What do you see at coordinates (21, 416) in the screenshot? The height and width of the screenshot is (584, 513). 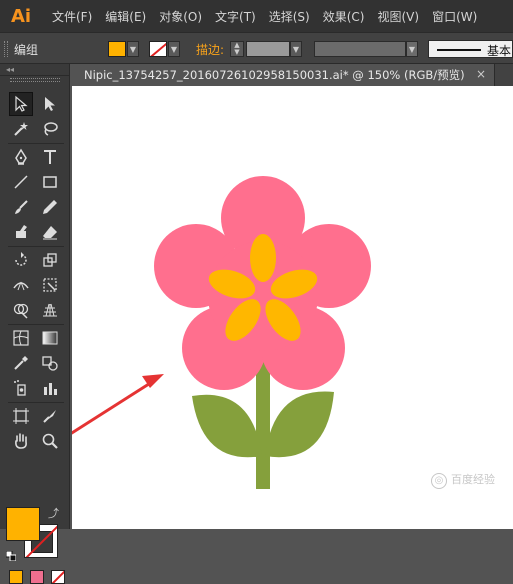 I see `artboard-tool-icon` at bounding box center [21, 416].